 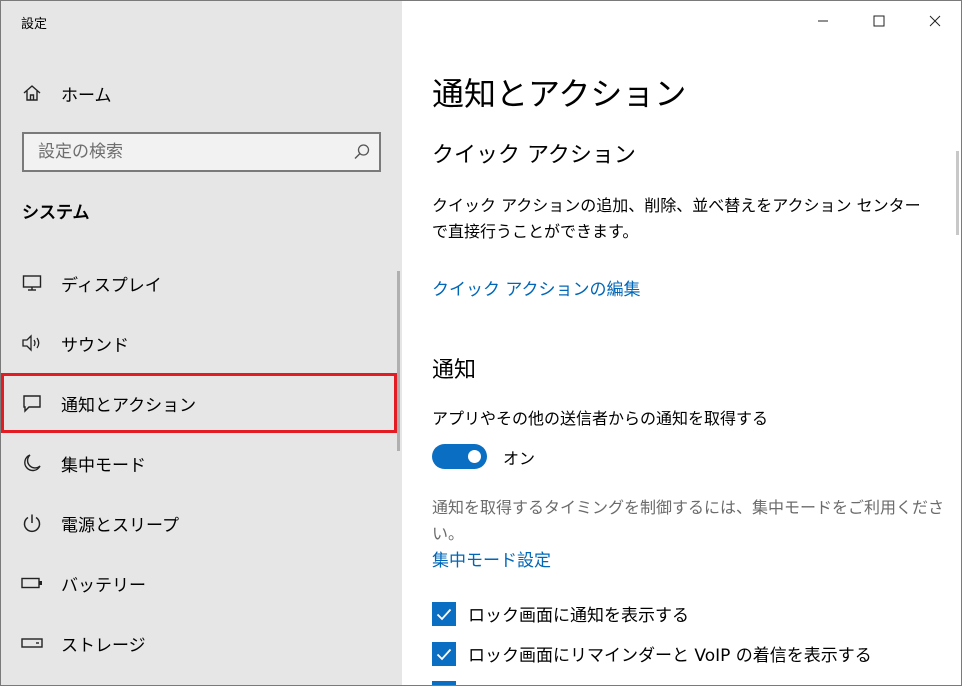 I want to click on close-button, so click(x=934, y=21).